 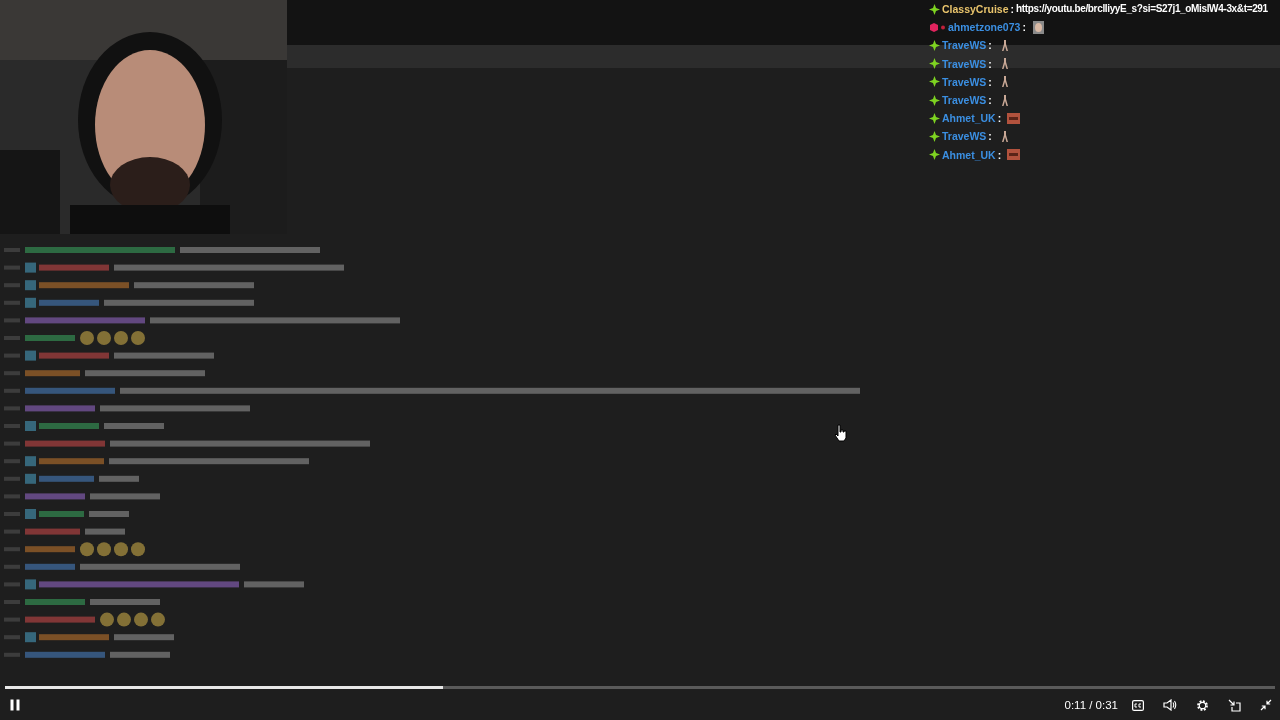 What do you see at coordinates (1138, 705) in the screenshot?
I see `captions-button` at bounding box center [1138, 705].